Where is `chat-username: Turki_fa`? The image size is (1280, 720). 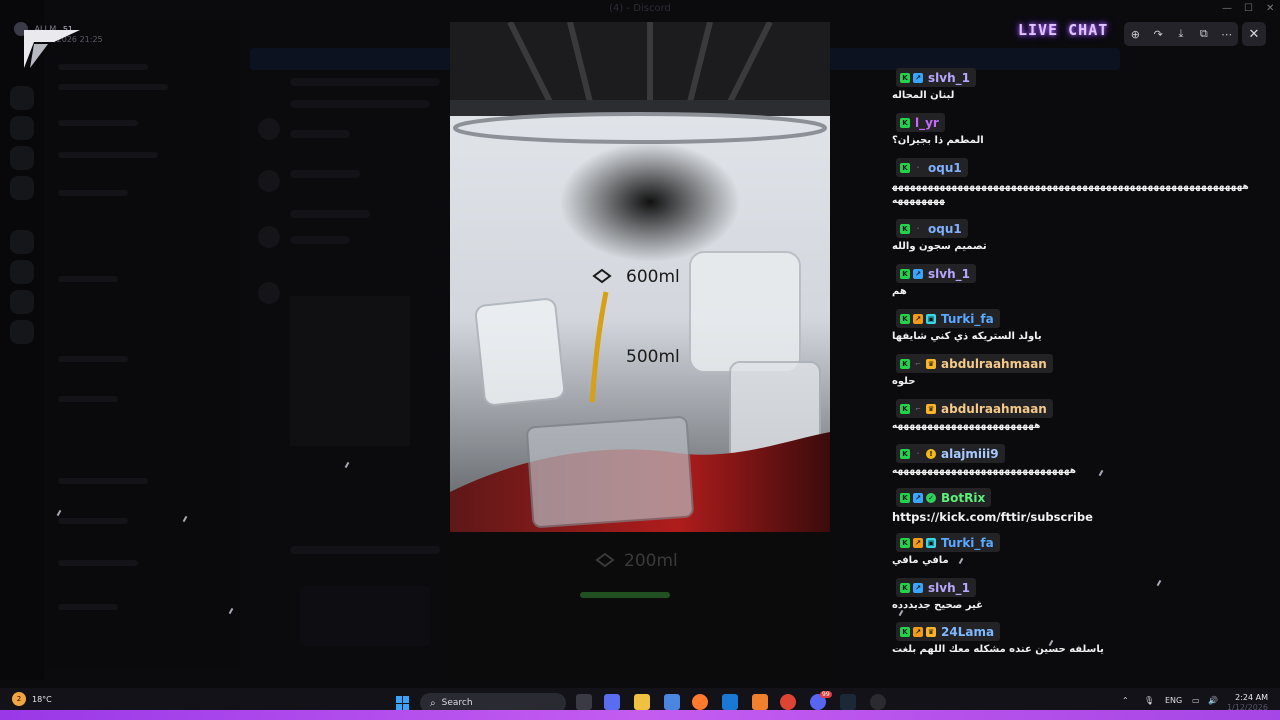 chat-username: Turki_fa is located at coordinates (967, 542).